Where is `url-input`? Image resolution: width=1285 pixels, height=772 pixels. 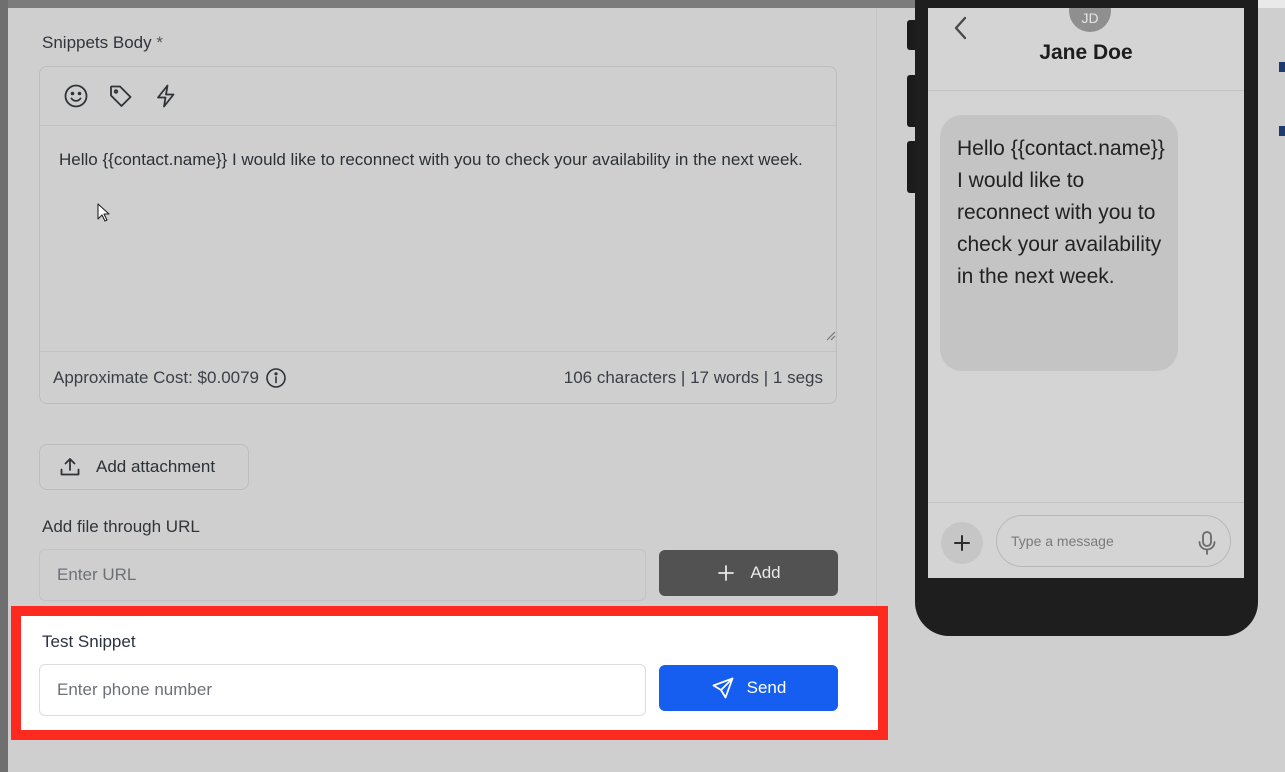
url-input is located at coordinates (342, 575).